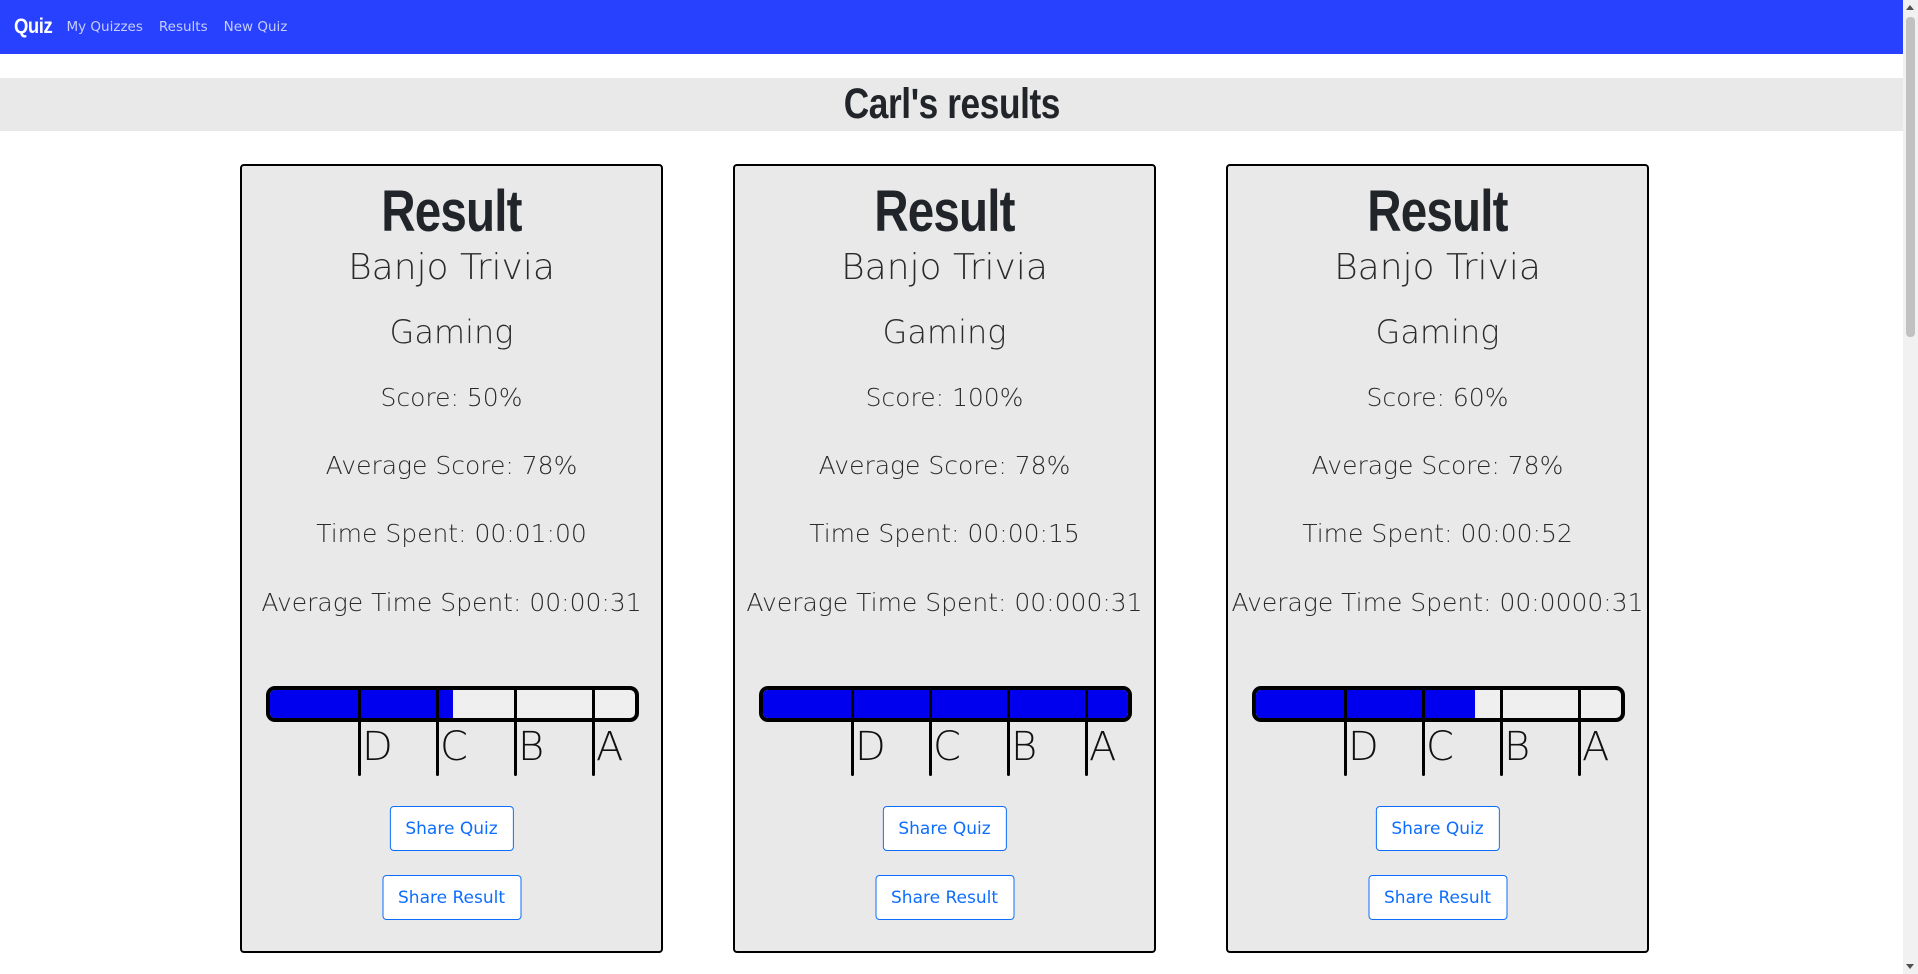 Image resolution: width=1918 pixels, height=974 pixels. What do you see at coordinates (951, 27) in the screenshot?
I see `top-navbar: Quiz My Quizzes Results New Quiz` at bounding box center [951, 27].